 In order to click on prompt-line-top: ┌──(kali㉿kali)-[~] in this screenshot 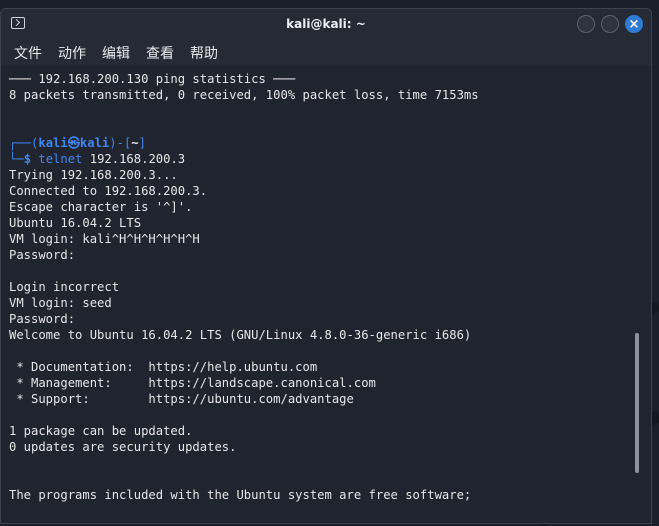, I will do `click(330, 143)`.